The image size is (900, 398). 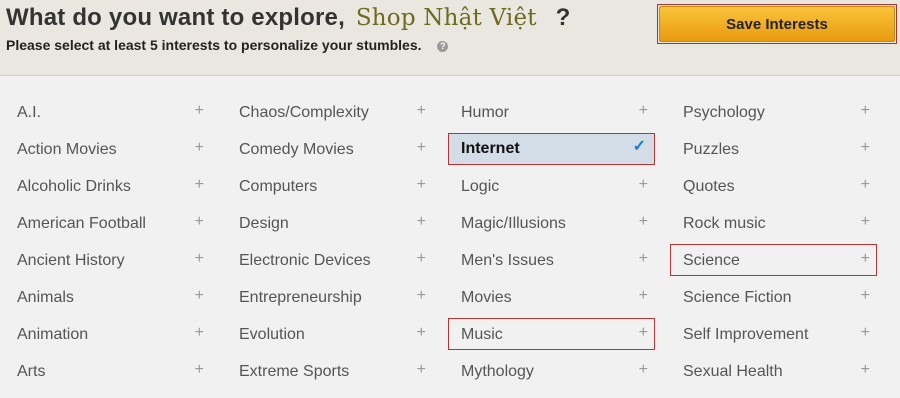 I want to click on interest-item-animals: Animals +, so click(x=106, y=297).